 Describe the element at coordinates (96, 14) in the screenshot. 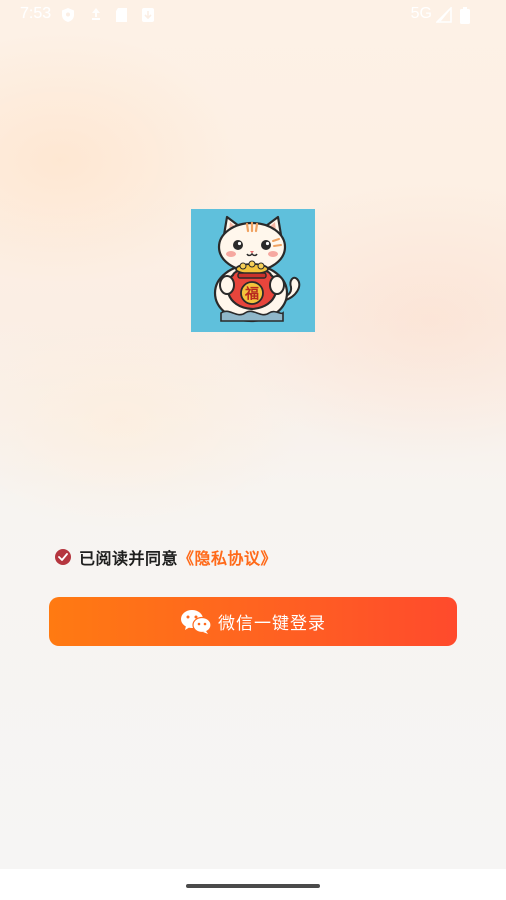

I see `data-saver-icon` at that location.